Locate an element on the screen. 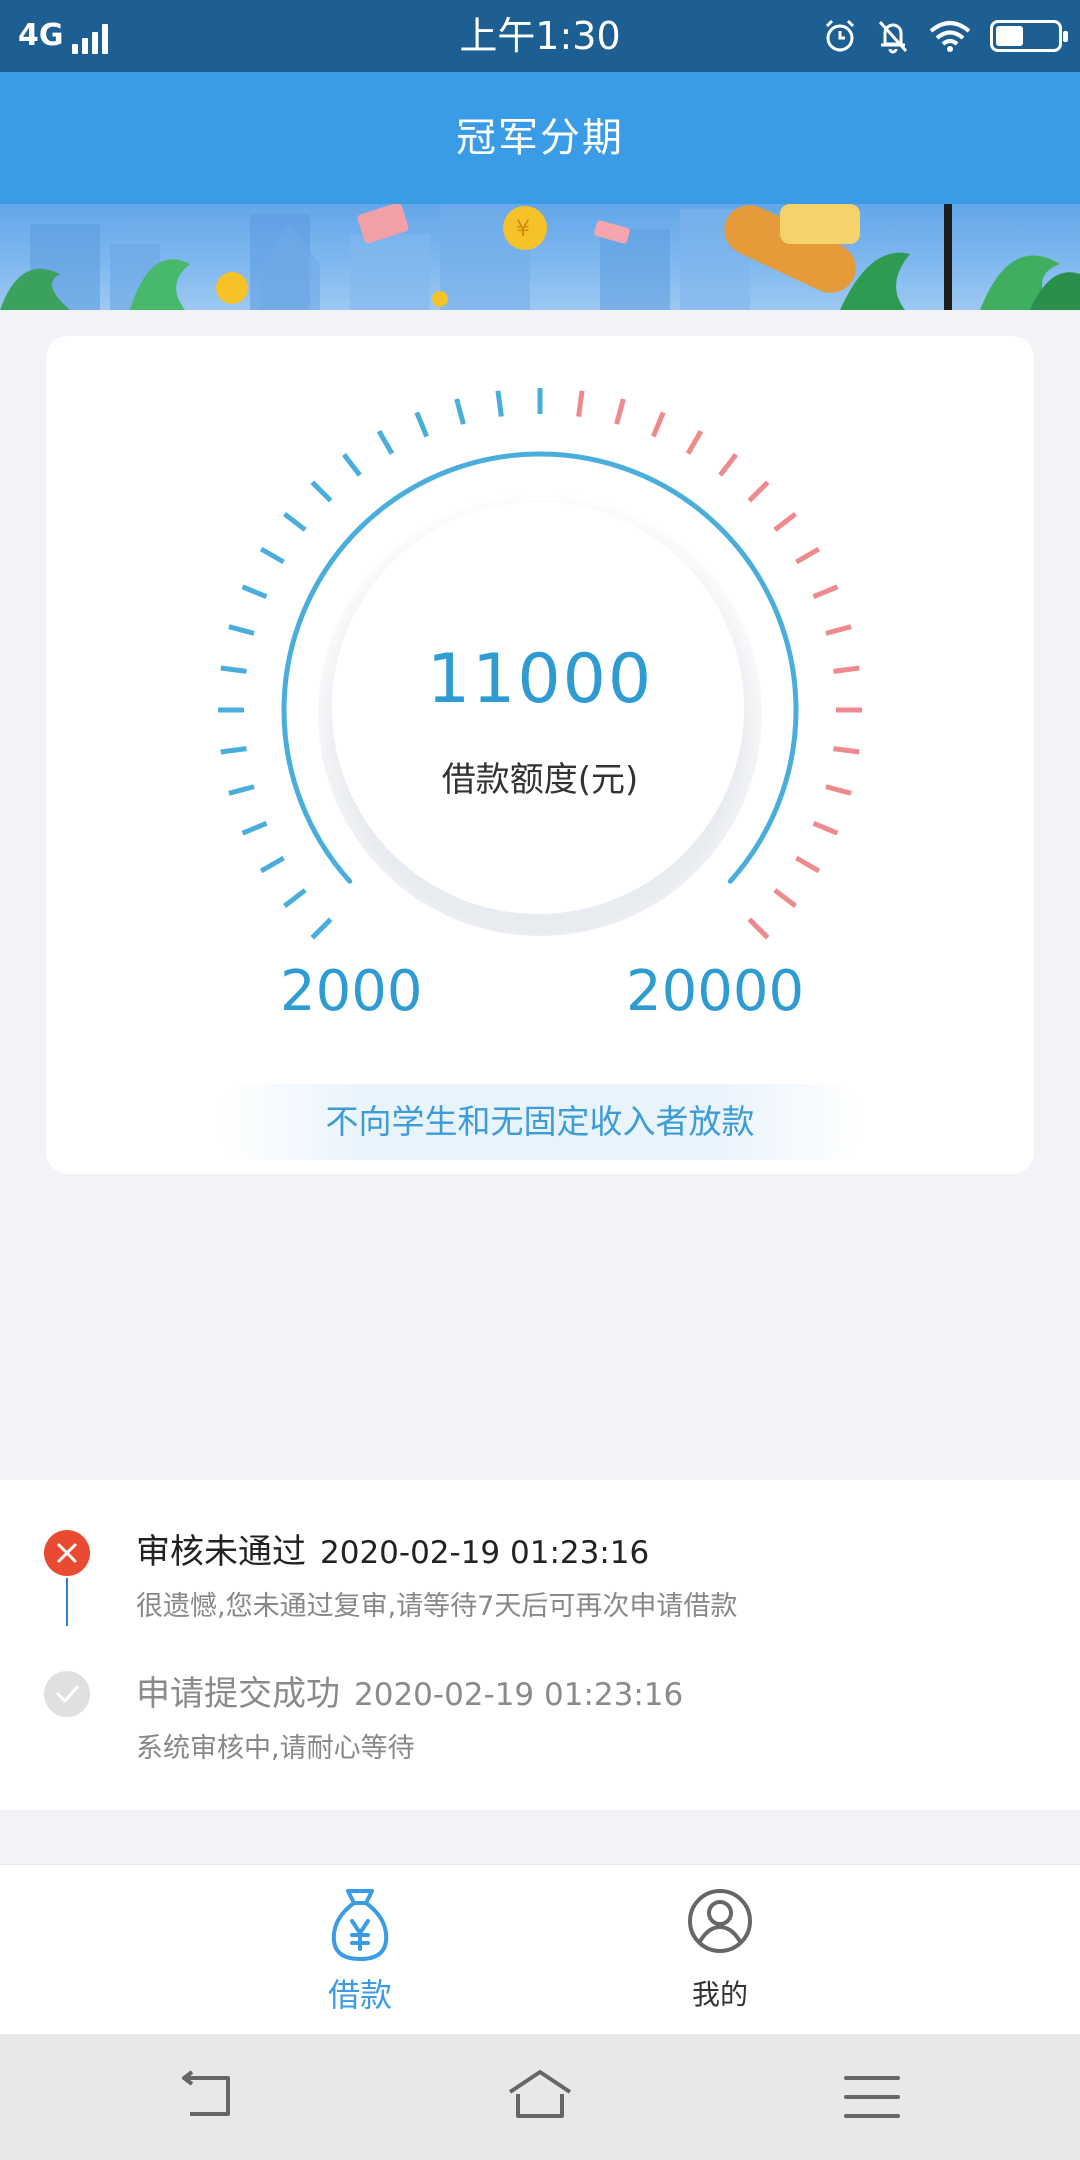 The width and height of the screenshot is (1080, 2160). bottom-tab-bar: 借款 我的 is located at coordinates (540, 1949).